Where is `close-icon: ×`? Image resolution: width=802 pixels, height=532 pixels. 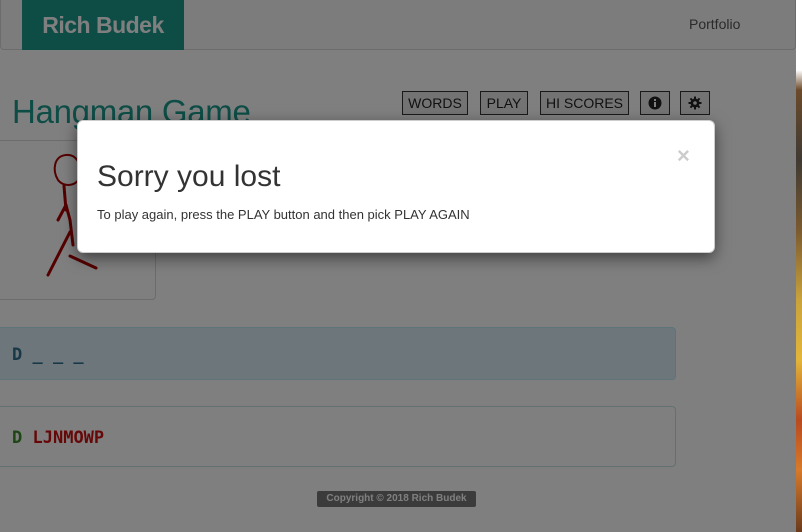
close-icon: × is located at coordinates (683, 156).